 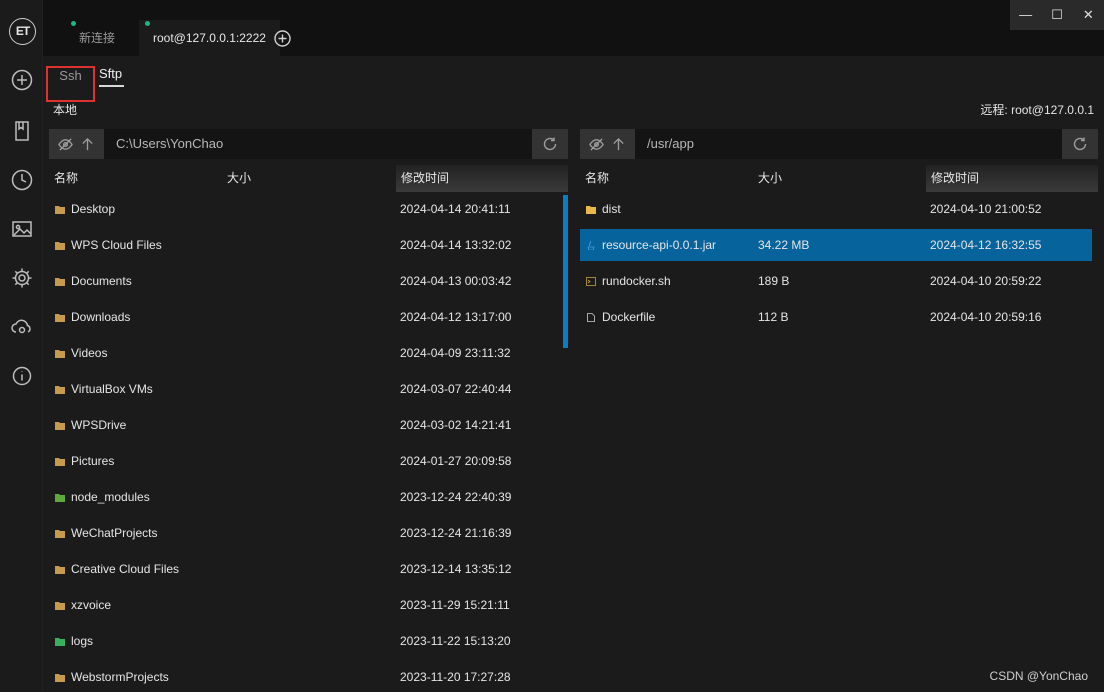 I want to click on logs-folder-icon, so click(x=60, y=642).